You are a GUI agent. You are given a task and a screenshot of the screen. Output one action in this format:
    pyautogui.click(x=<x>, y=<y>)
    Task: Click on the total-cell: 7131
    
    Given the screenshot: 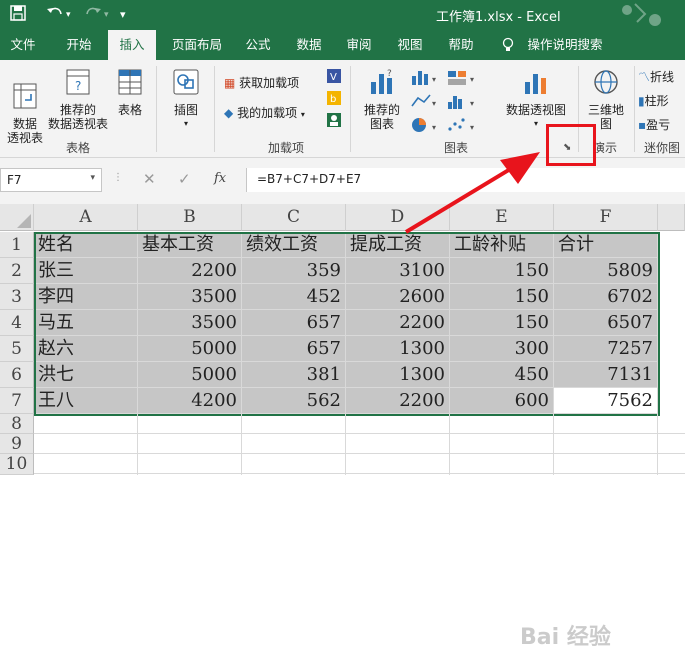 What is the action you would take?
    pyautogui.click(x=606, y=375)
    